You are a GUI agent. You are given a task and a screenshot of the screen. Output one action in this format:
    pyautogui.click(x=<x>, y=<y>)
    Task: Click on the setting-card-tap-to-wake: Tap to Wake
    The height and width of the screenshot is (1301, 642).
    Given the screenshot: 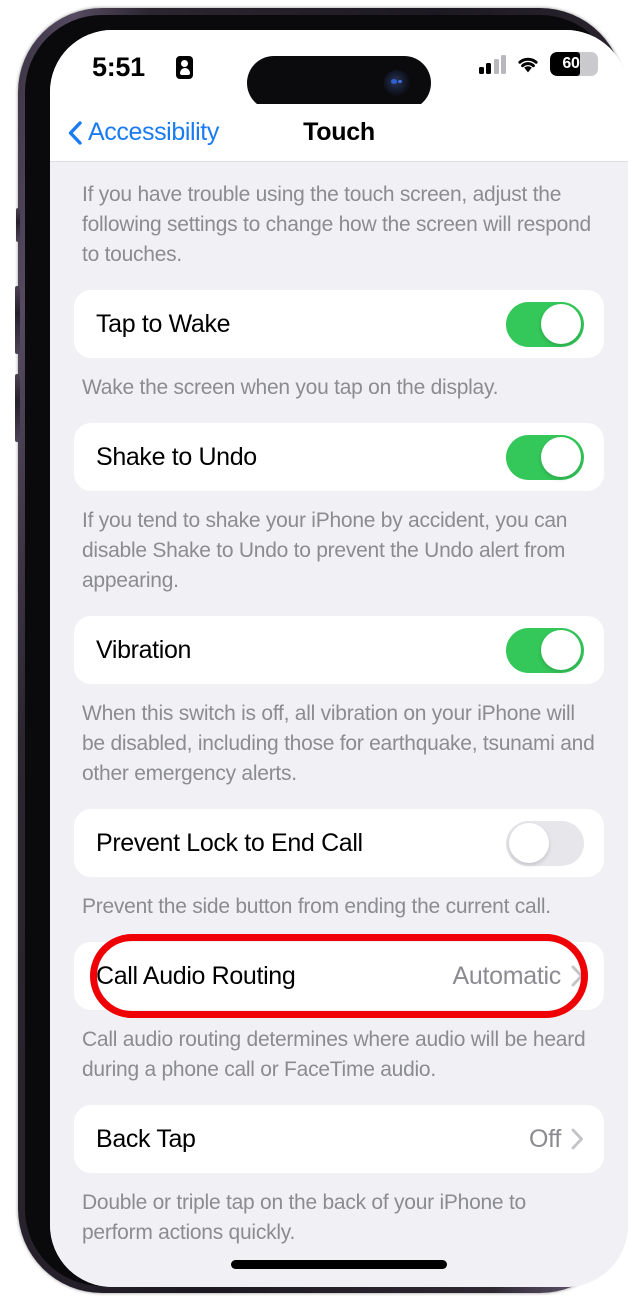 What is the action you would take?
    pyautogui.click(x=339, y=324)
    